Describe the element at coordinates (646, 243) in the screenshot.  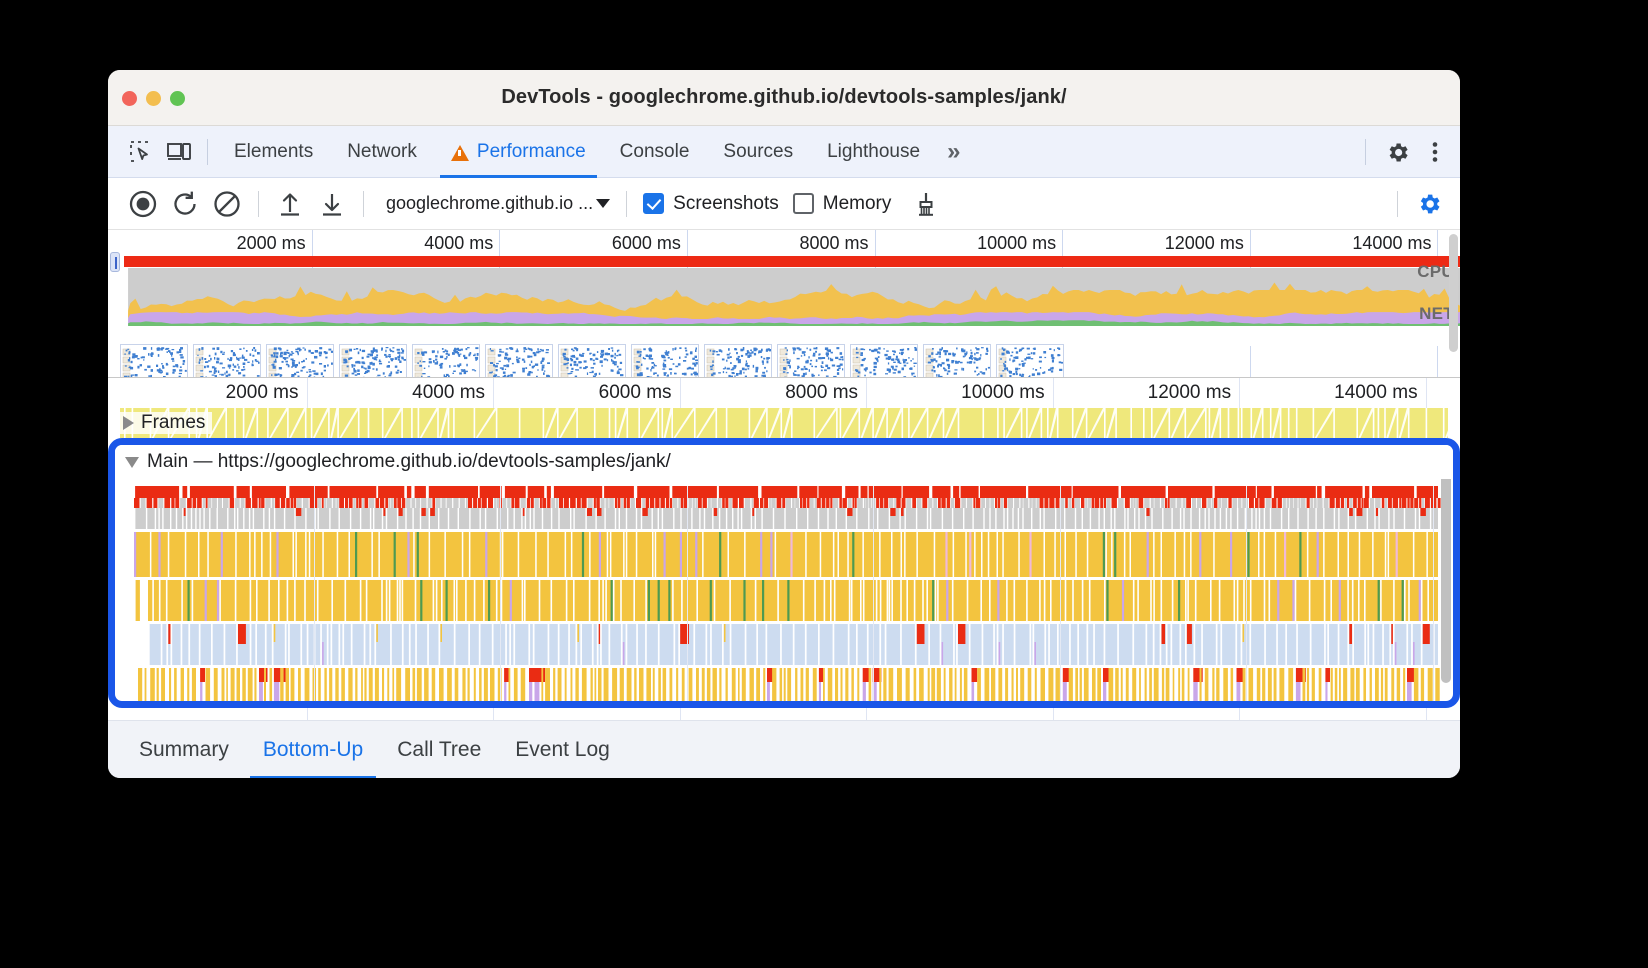
I see `overview-tick-label: 6000 ms` at that location.